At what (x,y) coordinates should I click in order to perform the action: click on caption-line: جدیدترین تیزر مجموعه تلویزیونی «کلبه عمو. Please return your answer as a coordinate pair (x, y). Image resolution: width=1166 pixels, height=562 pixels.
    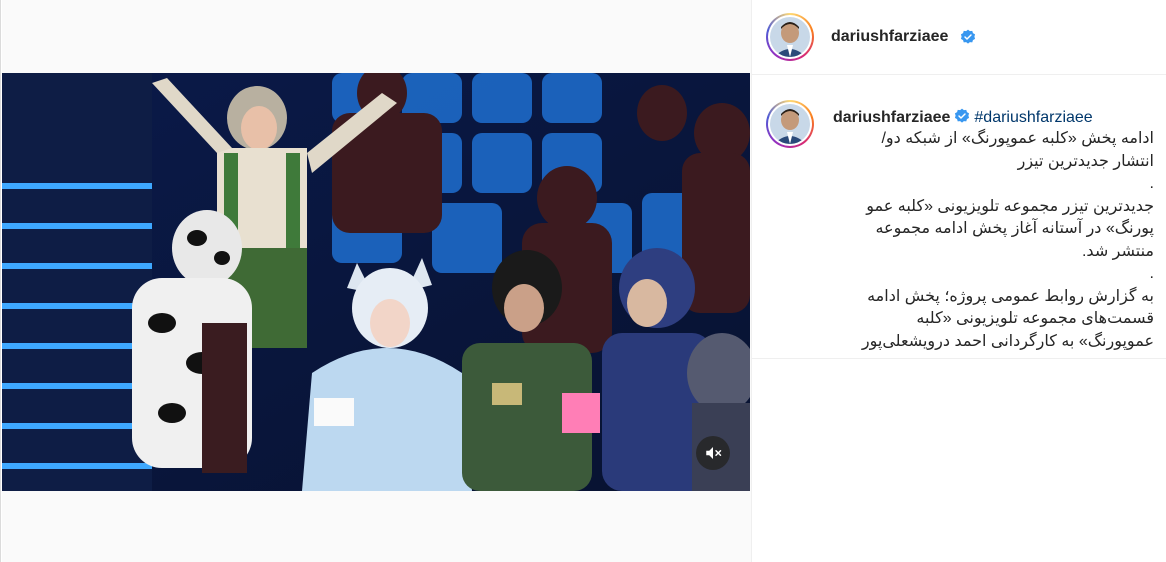
    Looking at the image, I should click on (1010, 206).